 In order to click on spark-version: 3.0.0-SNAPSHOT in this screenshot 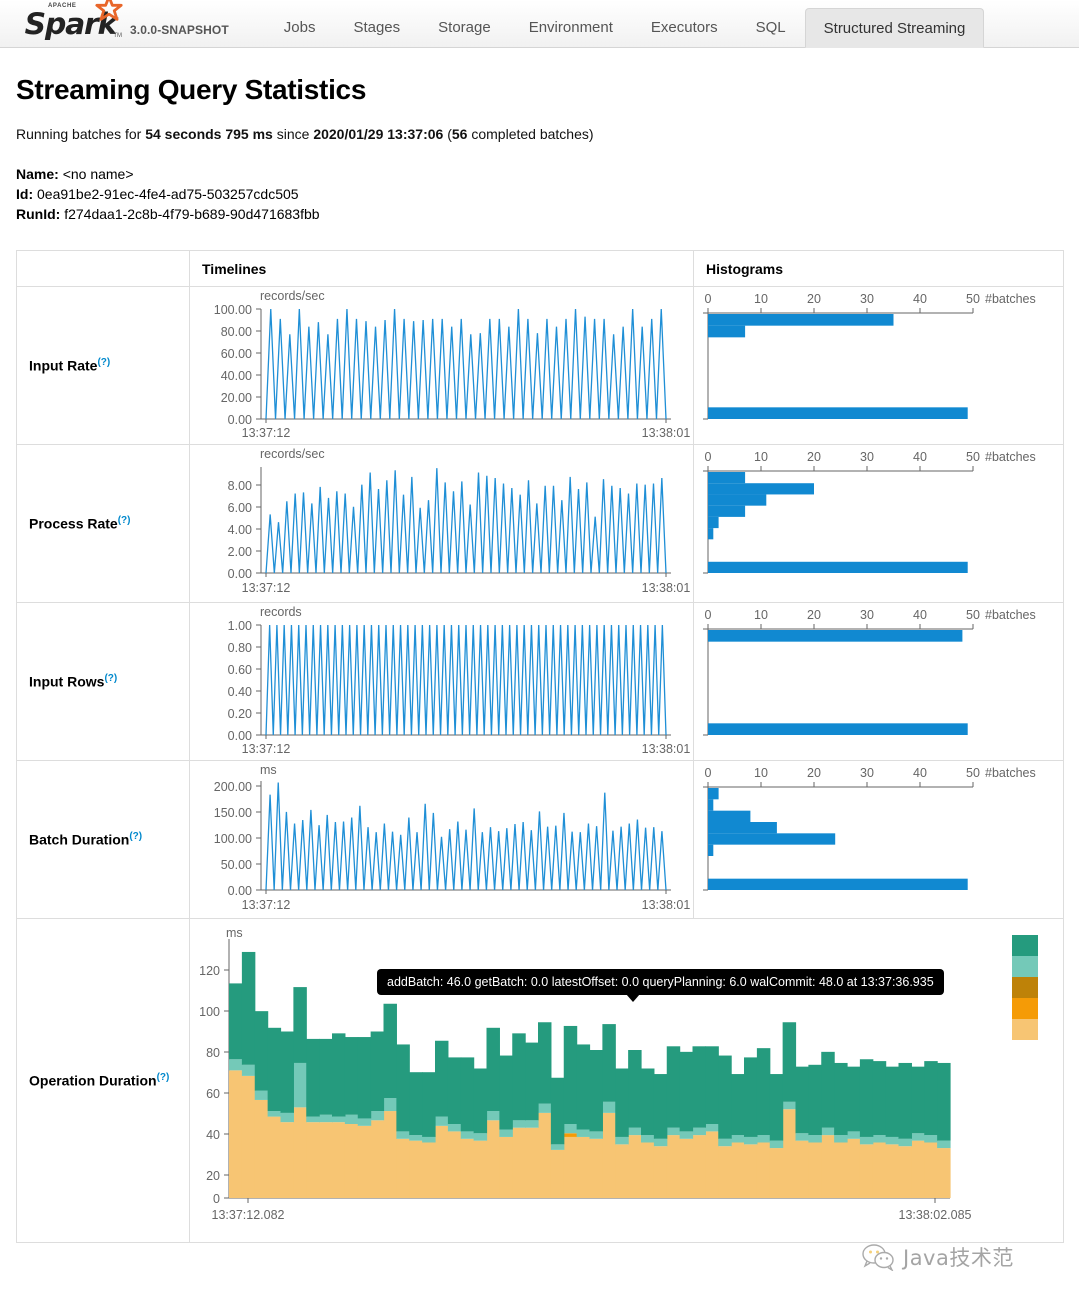, I will do `click(179, 30)`.